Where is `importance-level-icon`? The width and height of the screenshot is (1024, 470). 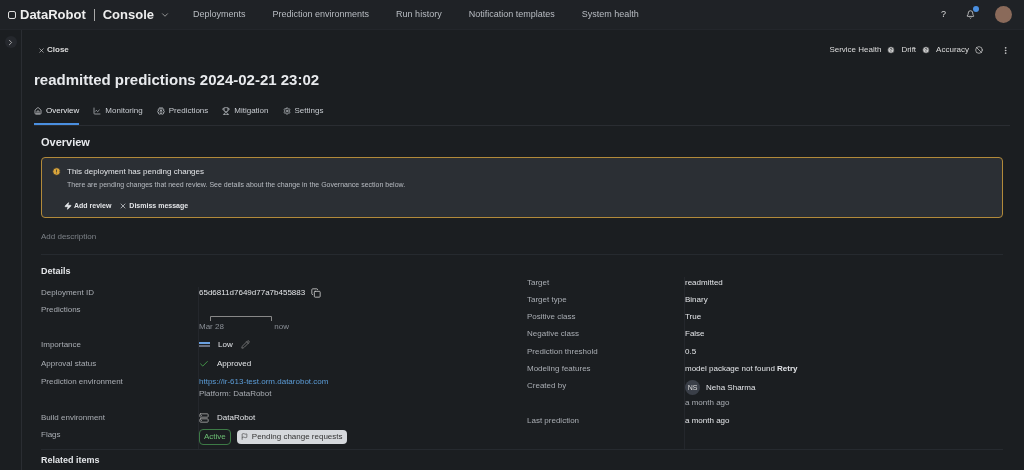 importance-level-icon is located at coordinates (204, 344).